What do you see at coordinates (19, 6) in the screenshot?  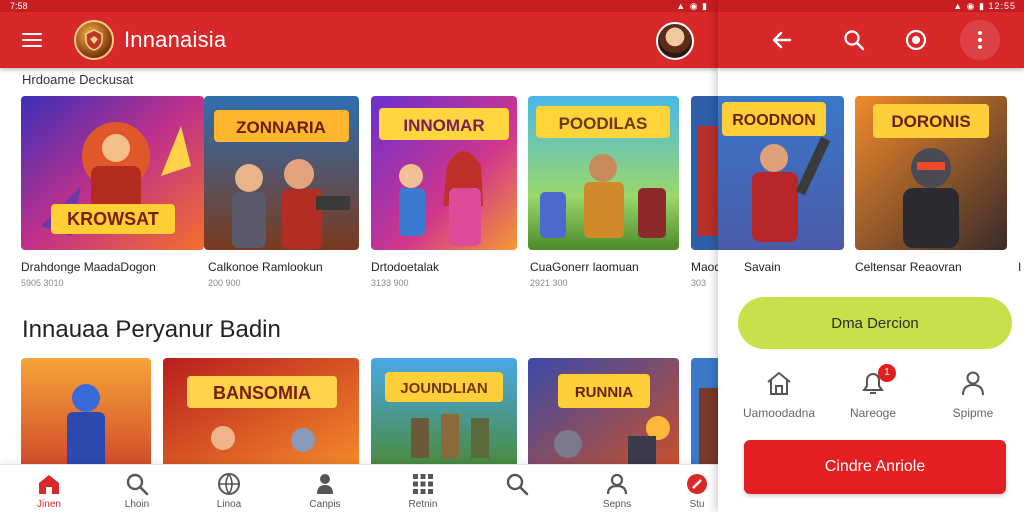 I see `status-time: 7:58` at bounding box center [19, 6].